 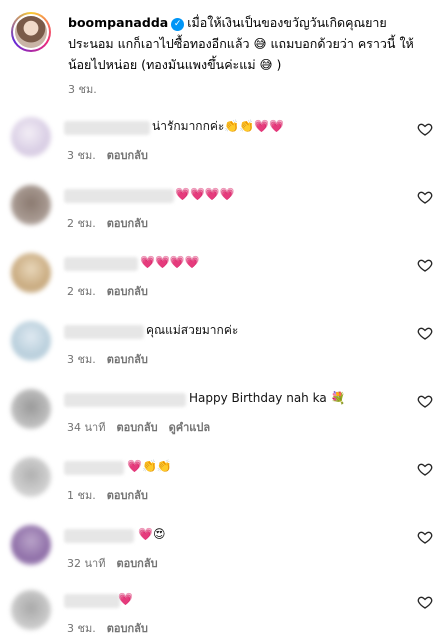 What do you see at coordinates (218, 126) in the screenshot?
I see `comment-text: น่ารักมากกค่ะ👏👏💗💗` at bounding box center [218, 126].